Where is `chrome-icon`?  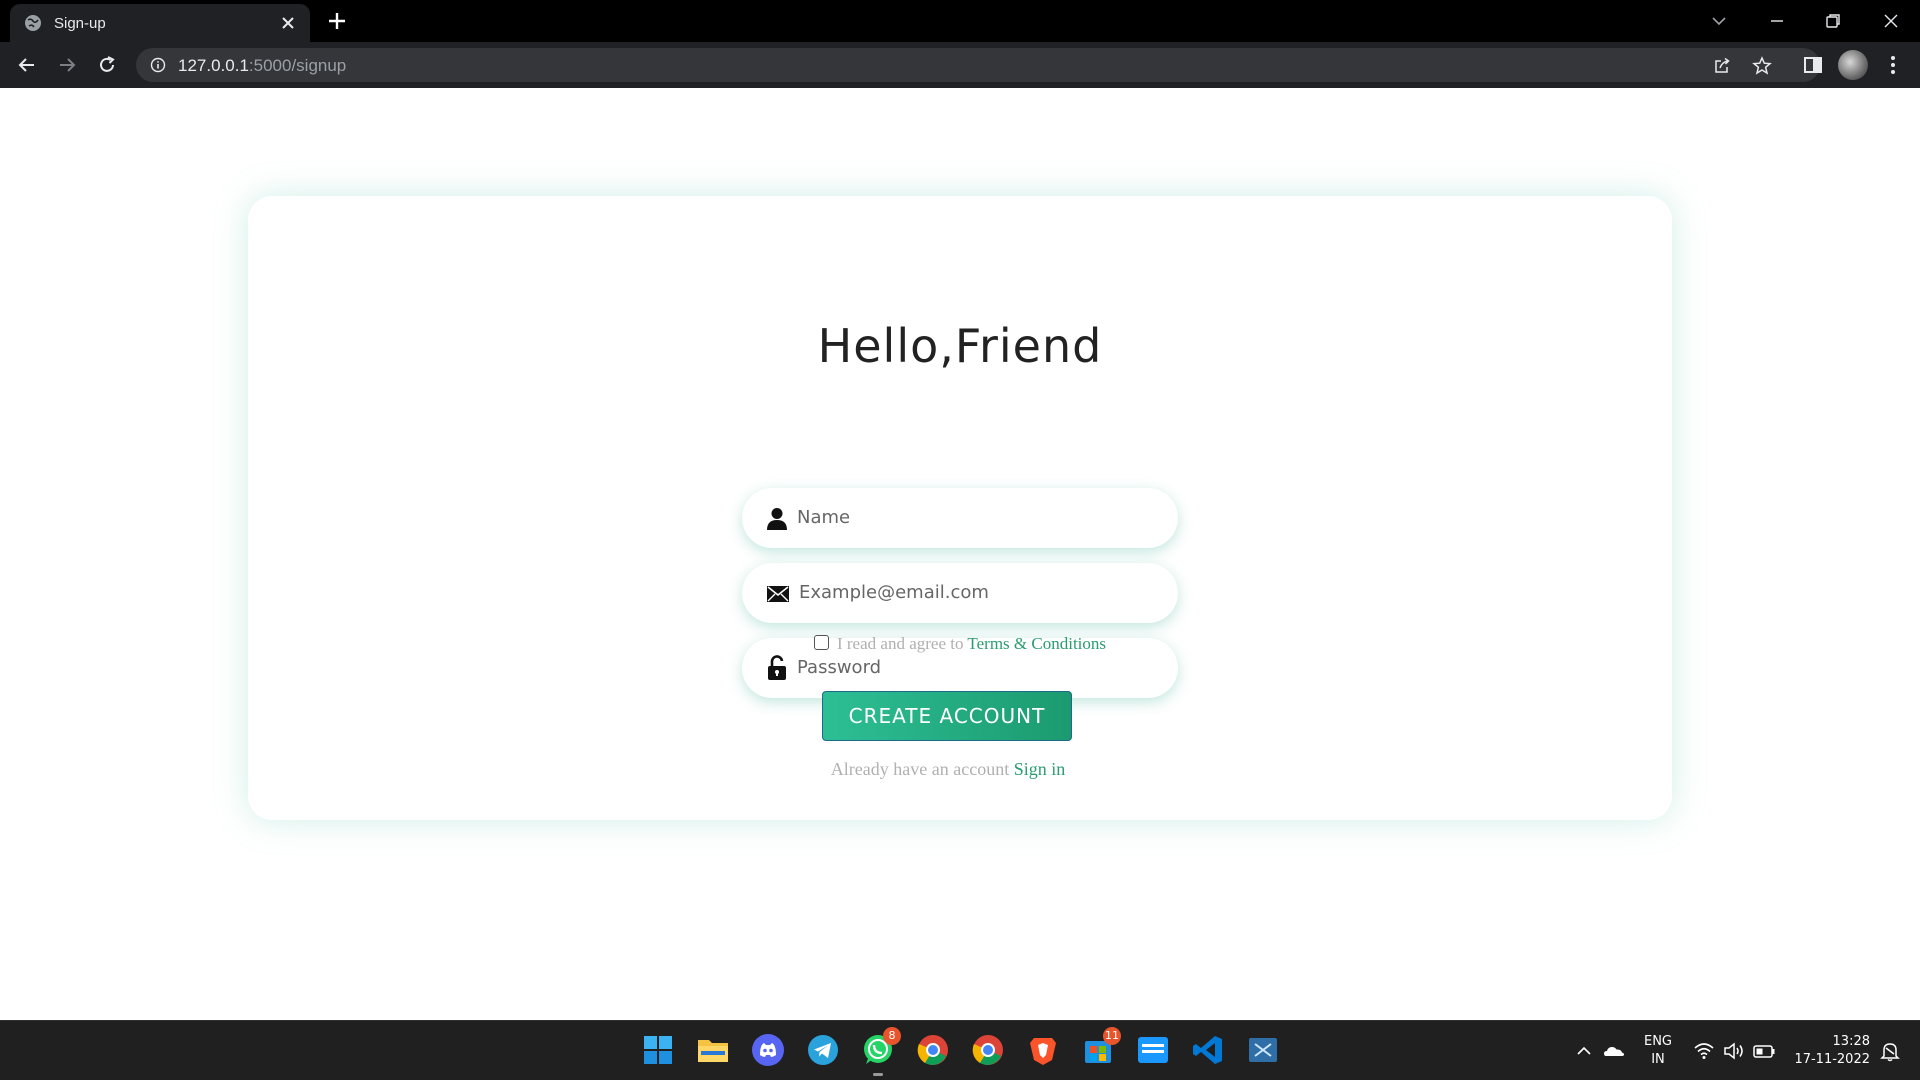 chrome-icon is located at coordinates (933, 1050).